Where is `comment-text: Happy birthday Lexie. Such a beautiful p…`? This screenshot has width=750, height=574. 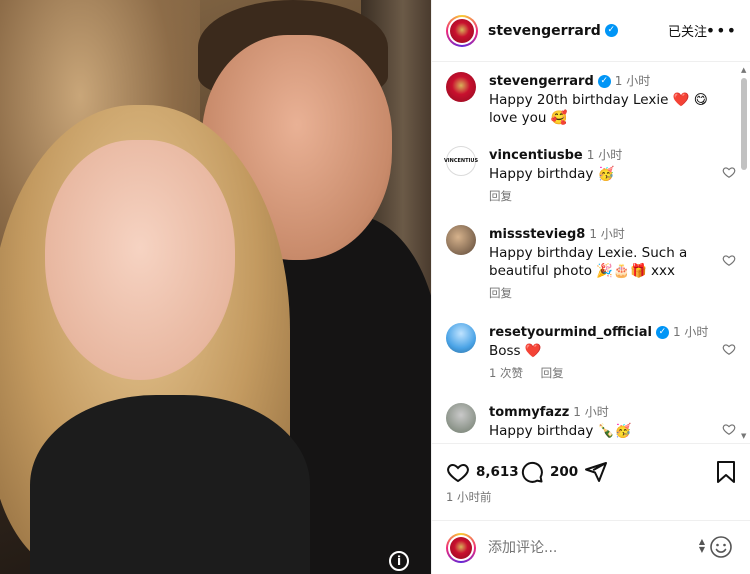 comment-text: Happy birthday Lexie. Such a beautiful p… is located at coordinates (588, 262).